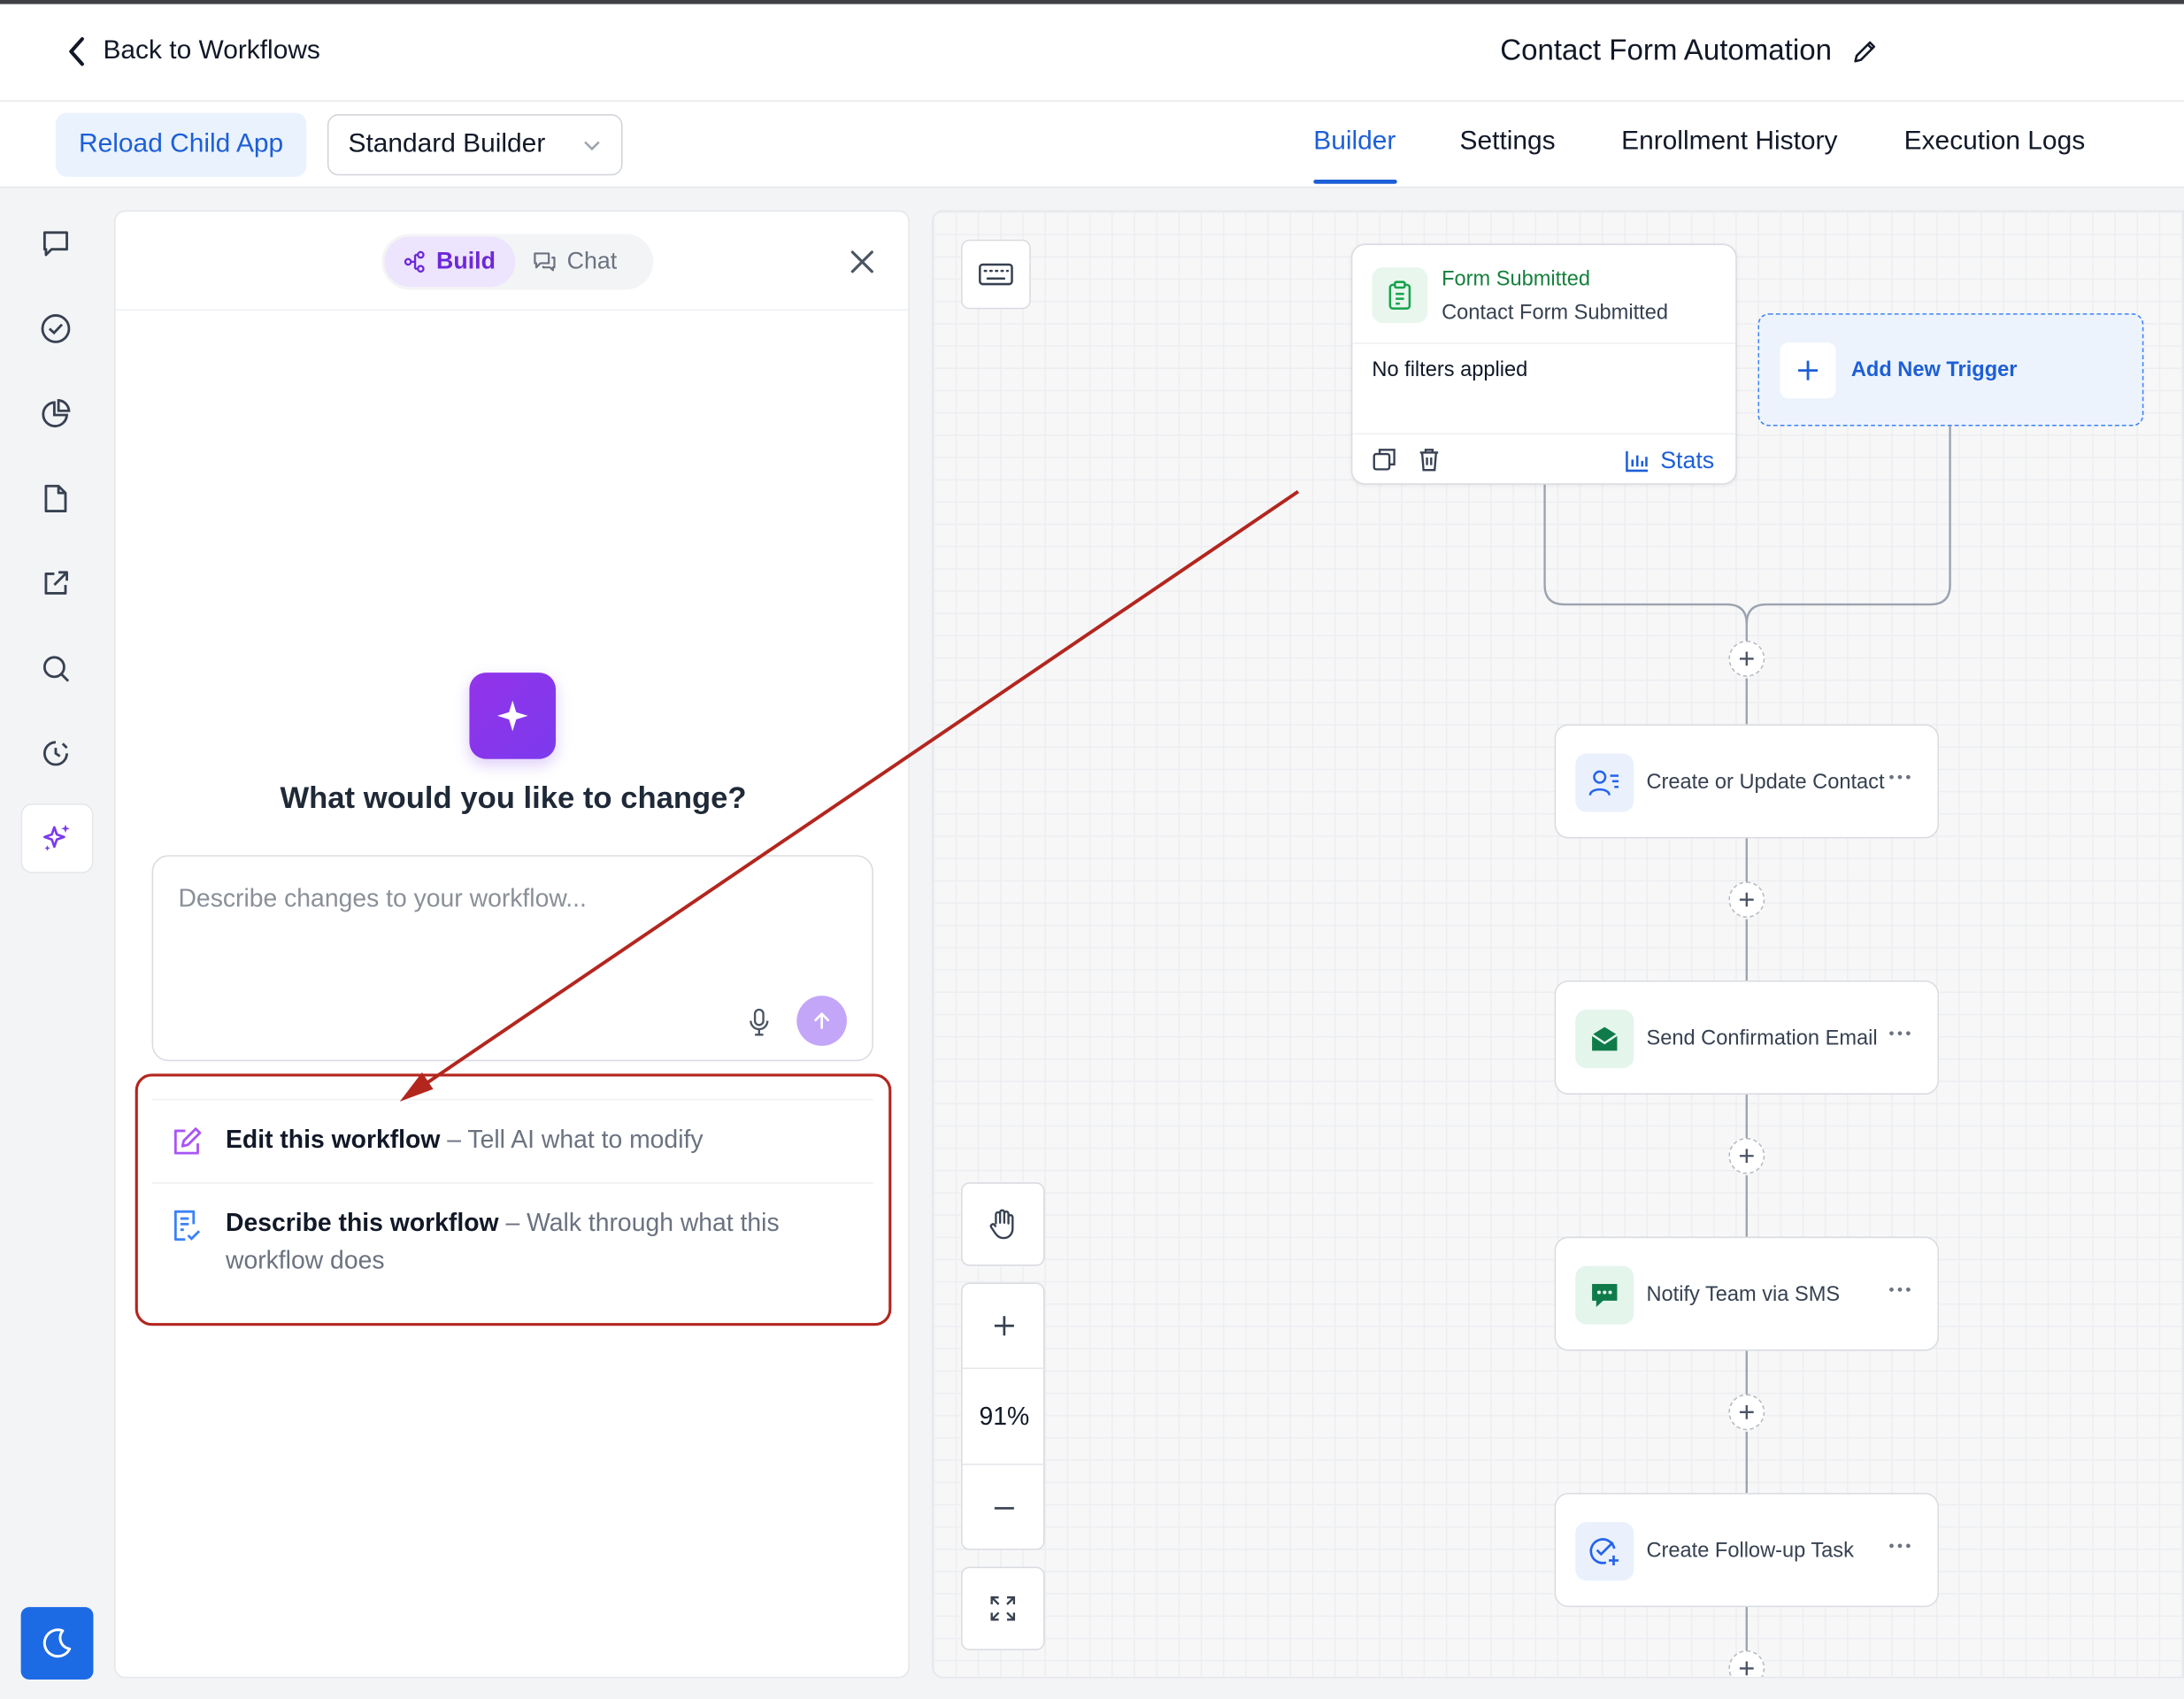 This screenshot has height=1699, width=2184. I want to click on stats-button: Stats, so click(1669, 460).